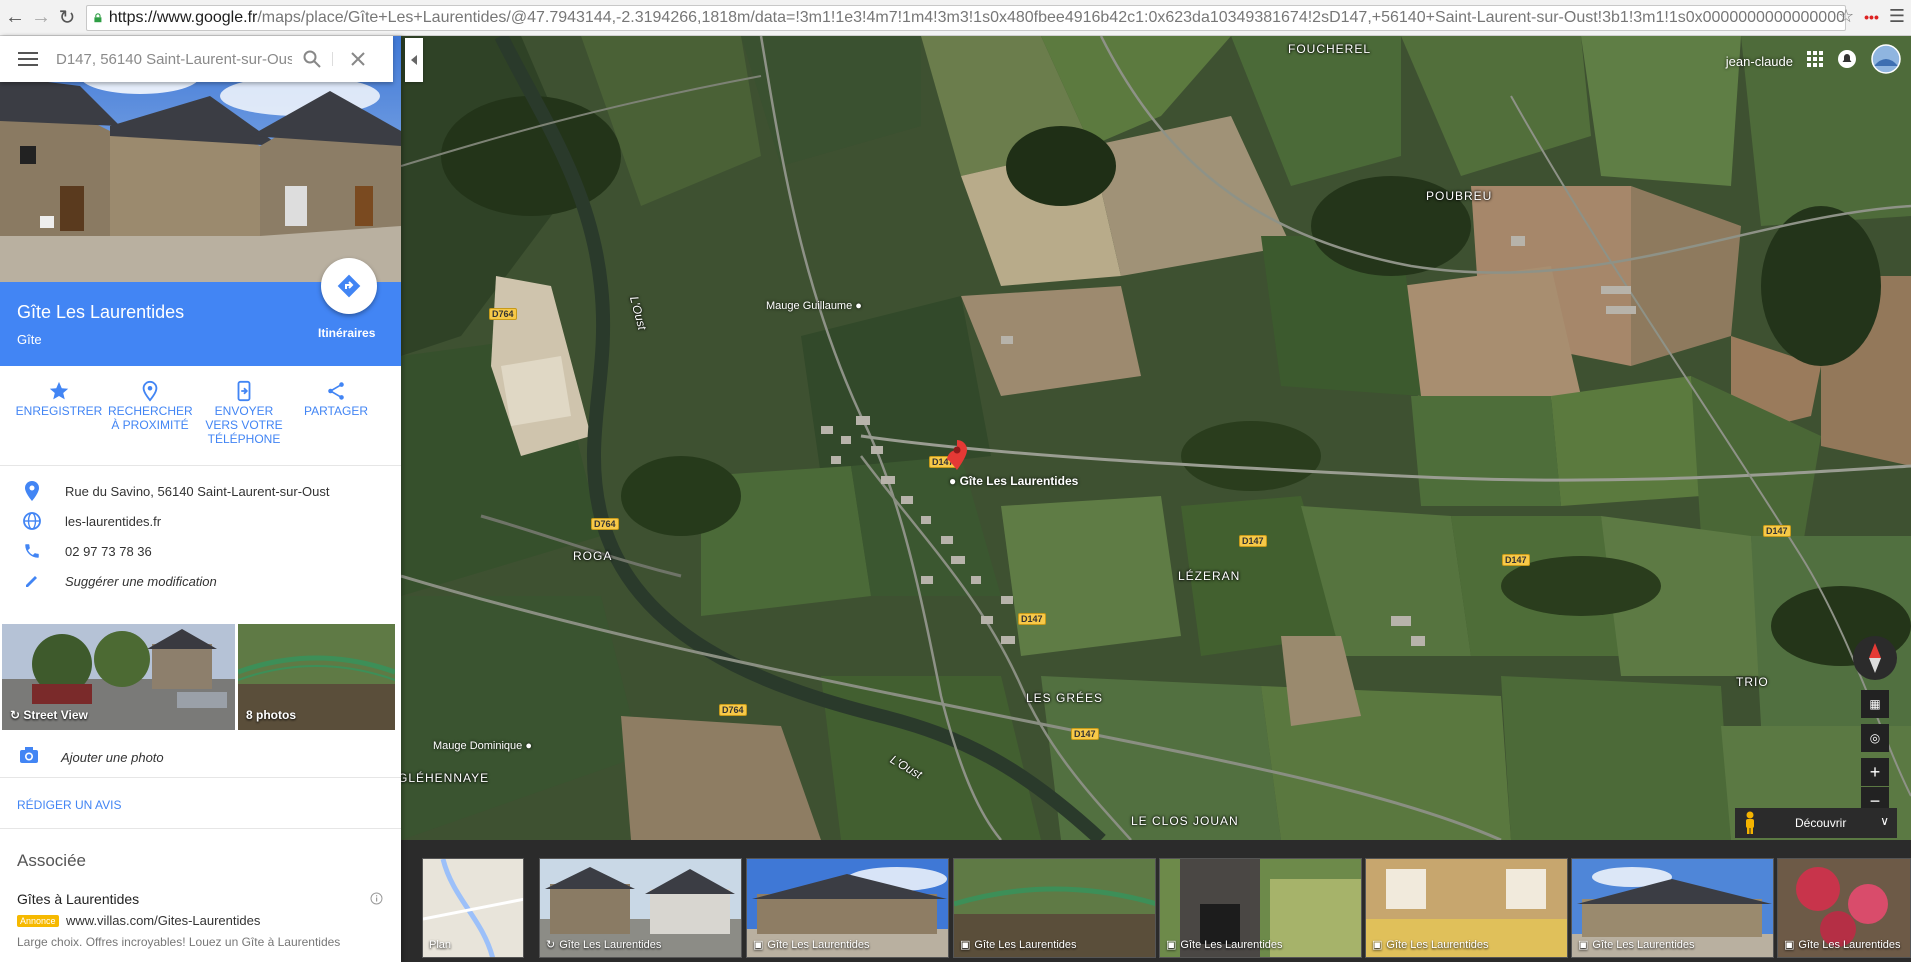 The image size is (1911, 962). I want to click on share-icon, so click(336, 391).